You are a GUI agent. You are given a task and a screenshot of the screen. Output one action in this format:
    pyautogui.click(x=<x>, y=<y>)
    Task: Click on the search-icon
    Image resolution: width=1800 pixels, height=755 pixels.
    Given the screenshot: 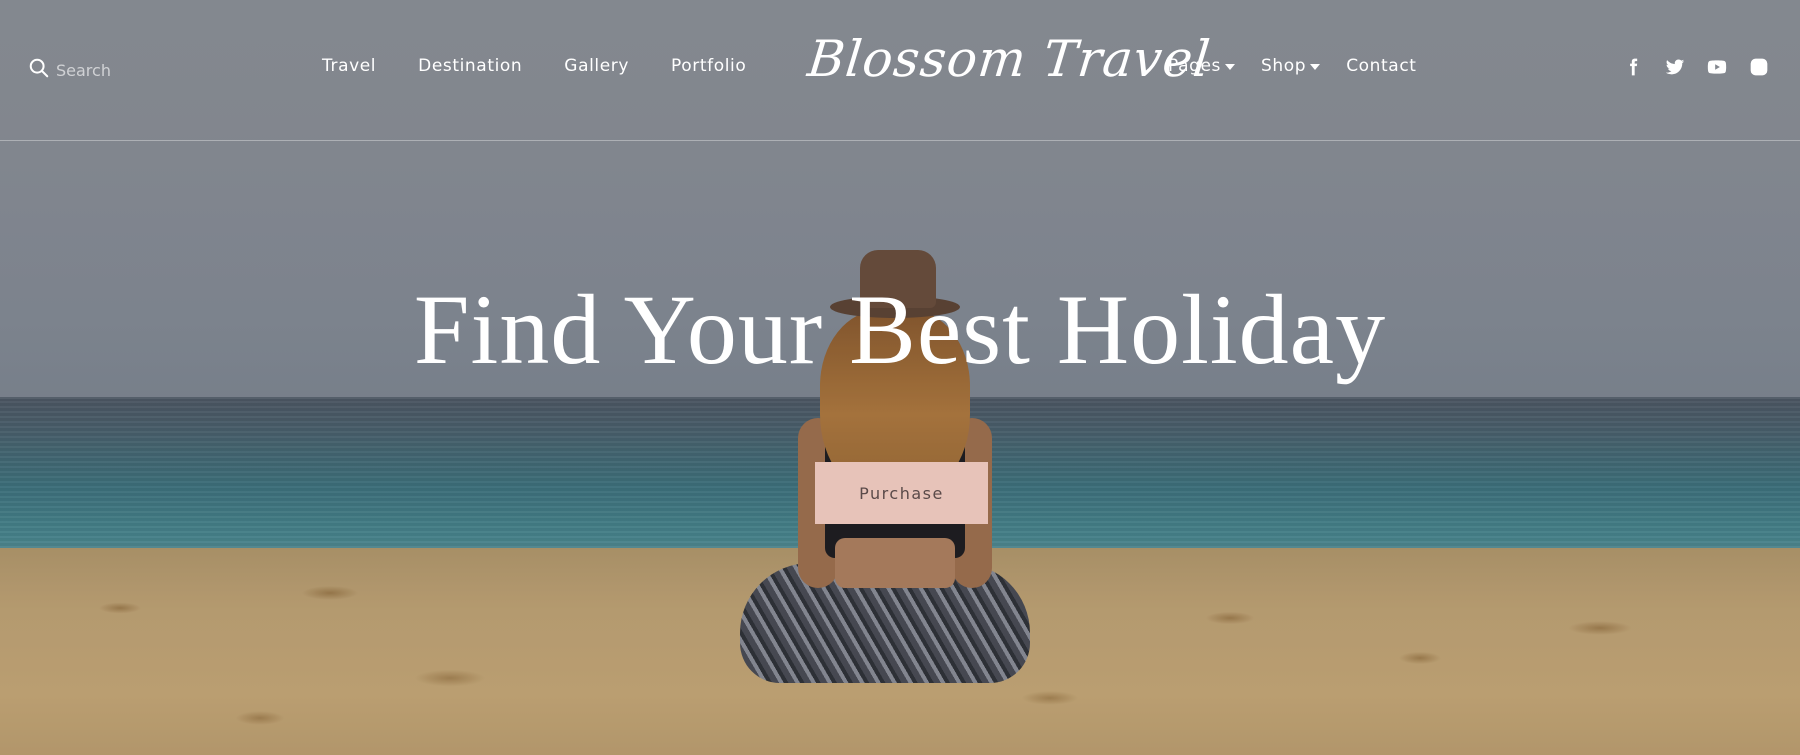 What is the action you would take?
    pyautogui.click(x=39, y=70)
    